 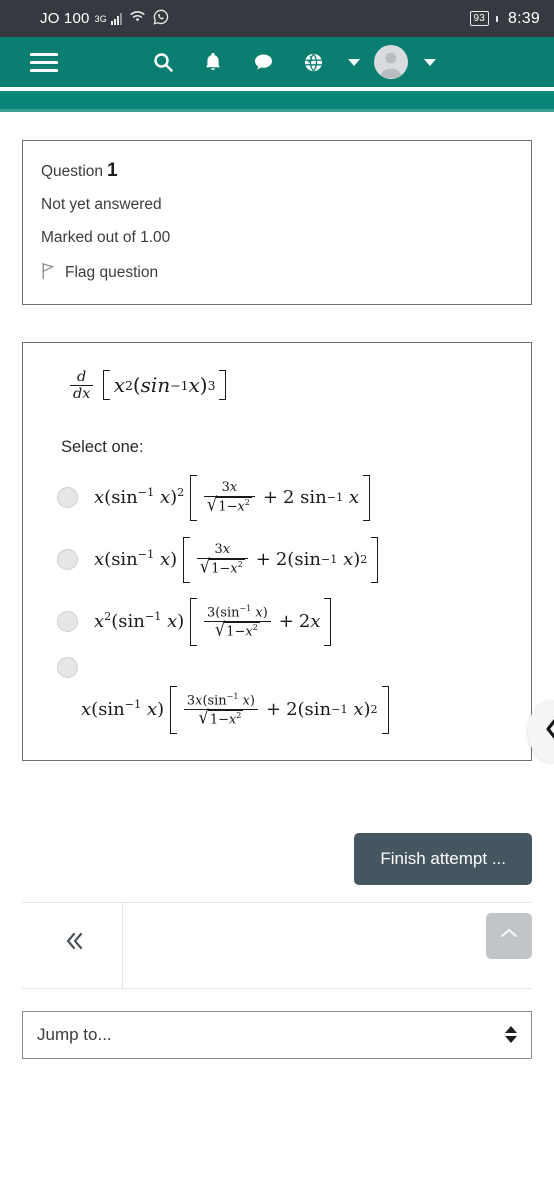 I want to click on question-marks: Marked out of 1.00, so click(x=106, y=237).